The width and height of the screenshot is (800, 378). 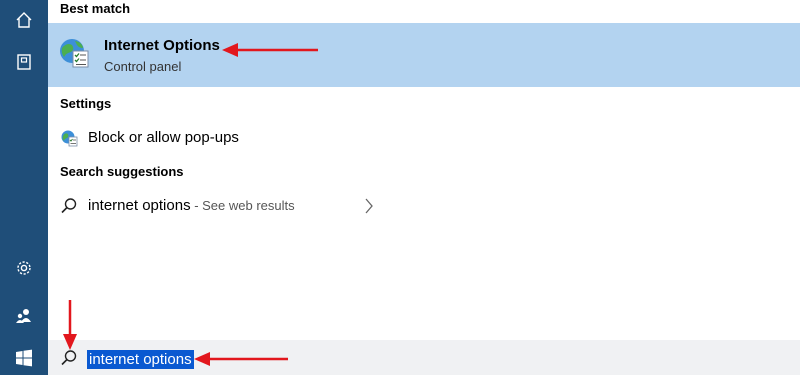 I want to click on search-suggestions-header: Search suggestions, so click(x=122, y=171).